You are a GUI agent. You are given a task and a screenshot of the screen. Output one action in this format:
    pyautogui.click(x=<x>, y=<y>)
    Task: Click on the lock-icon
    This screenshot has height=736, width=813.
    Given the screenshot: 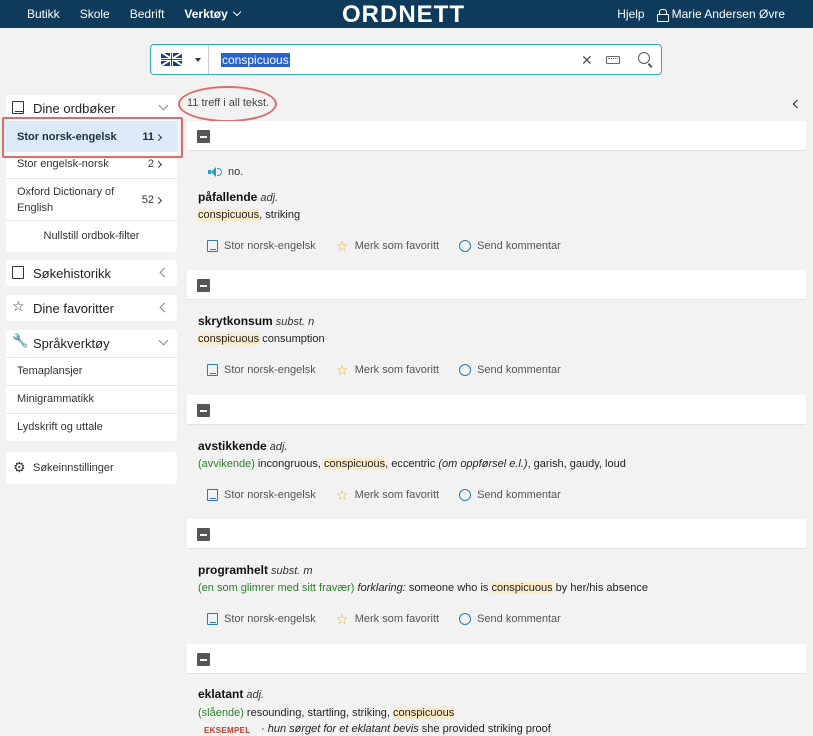 What is the action you would take?
    pyautogui.click(x=662, y=15)
    